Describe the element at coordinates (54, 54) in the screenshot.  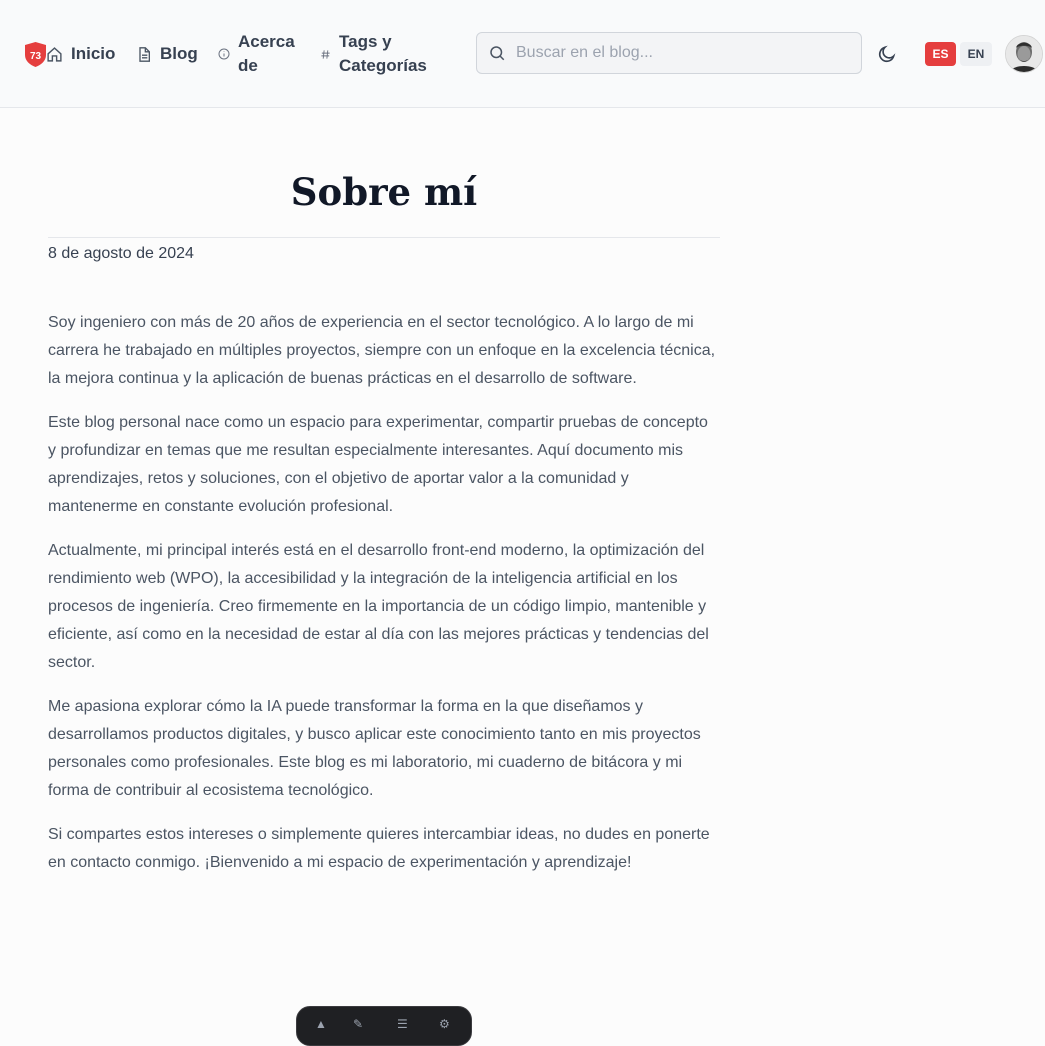
I see `home-icon` at that location.